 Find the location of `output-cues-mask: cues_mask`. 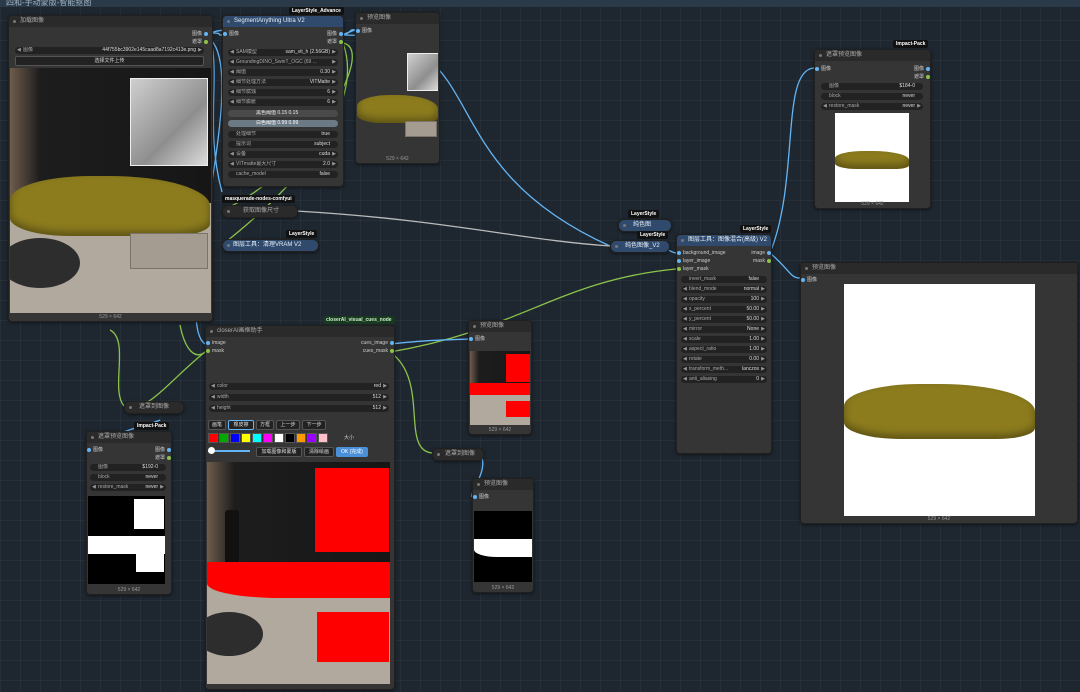

output-cues-mask: cues_mask is located at coordinates (379, 351).